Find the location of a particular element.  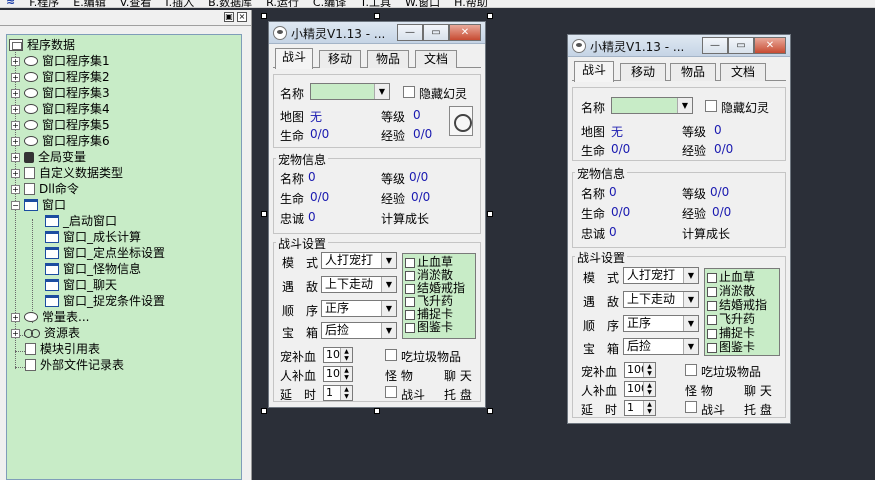

tree-item: 模块引用表 is located at coordinates (62, 349).